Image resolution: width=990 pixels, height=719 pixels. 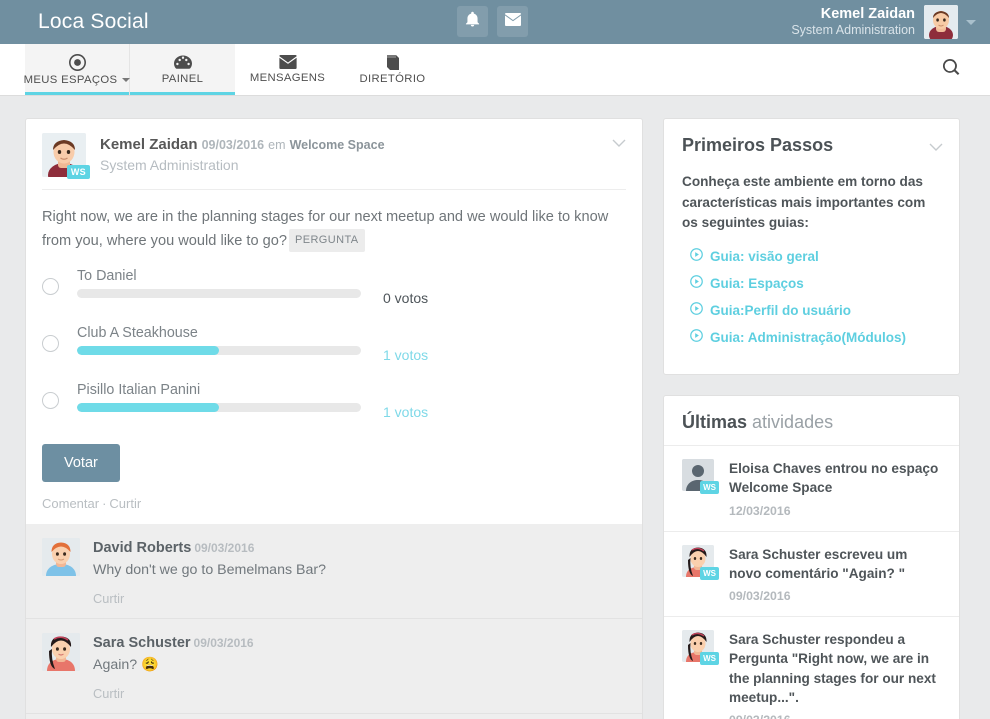 I want to click on comment-author: David Roberts, so click(x=142, y=548).